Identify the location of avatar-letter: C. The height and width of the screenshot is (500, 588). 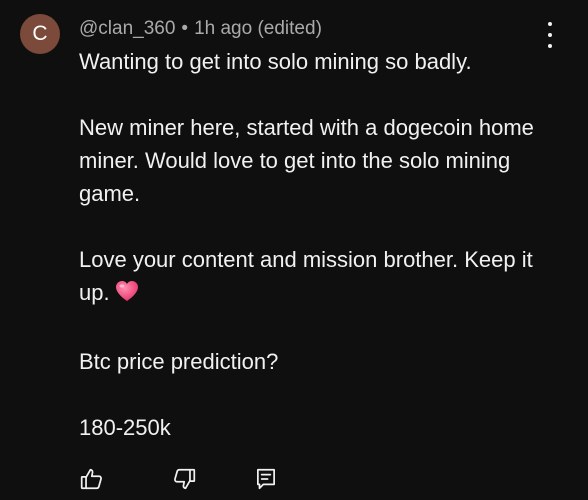
(40, 33).